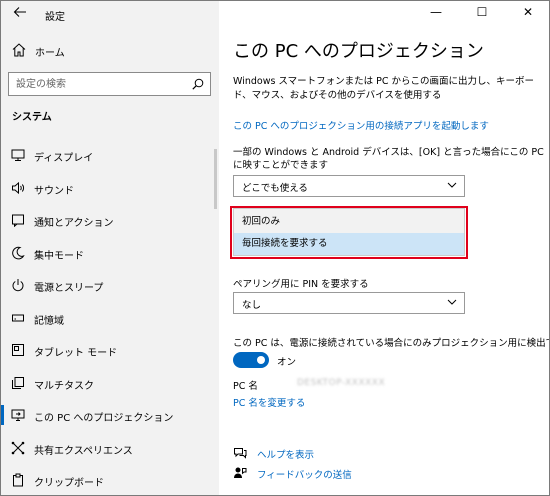 The width and height of the screenshot is (550, 496). I want to click on sidebar-item-label: 通知とアクション, so click(74, 223).